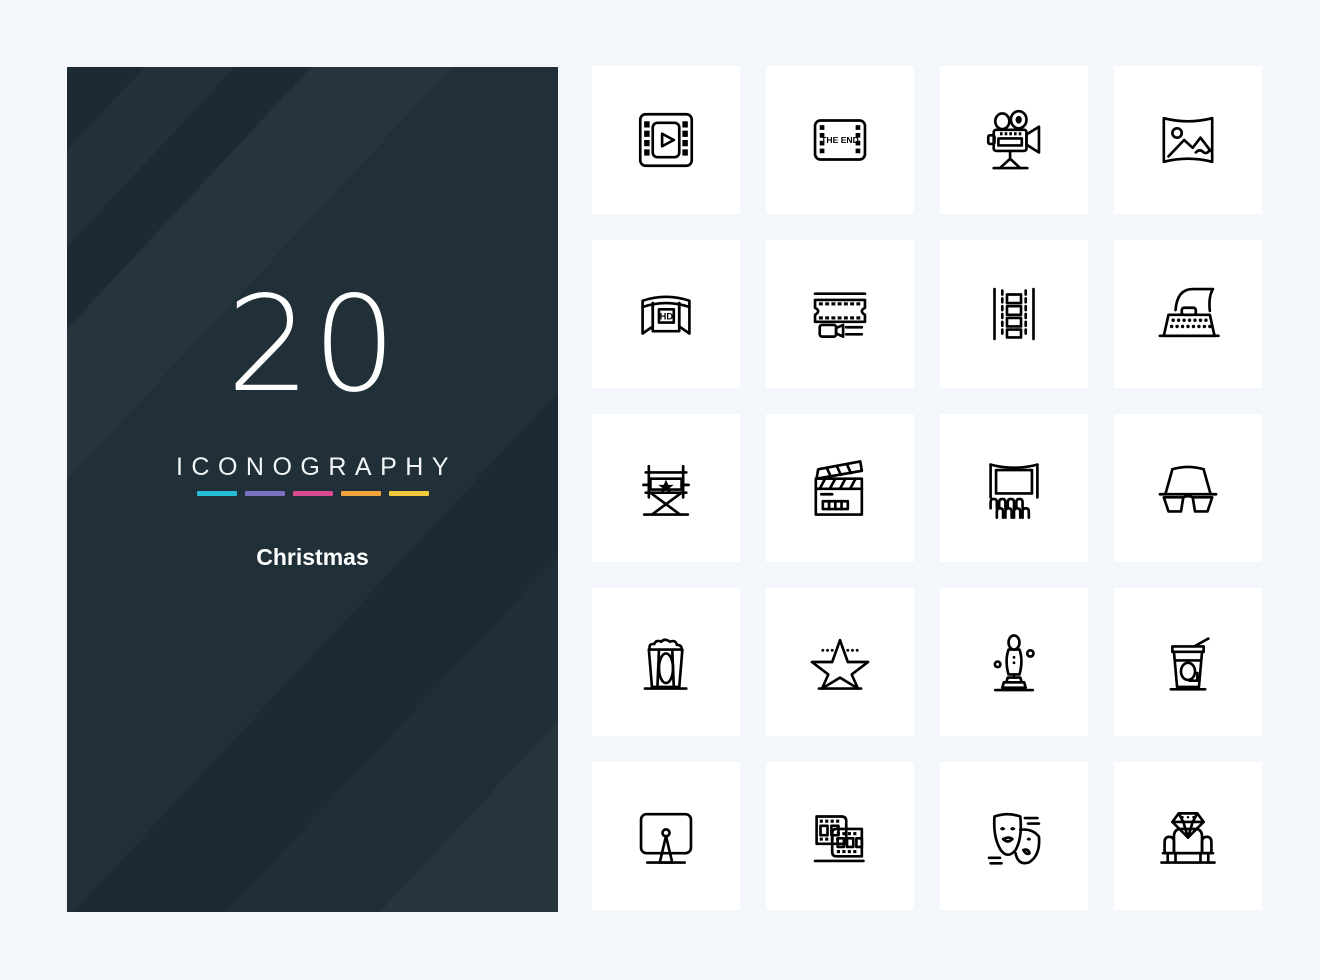  I want to click on icon-card-tv-monitor, so click(666, 836).